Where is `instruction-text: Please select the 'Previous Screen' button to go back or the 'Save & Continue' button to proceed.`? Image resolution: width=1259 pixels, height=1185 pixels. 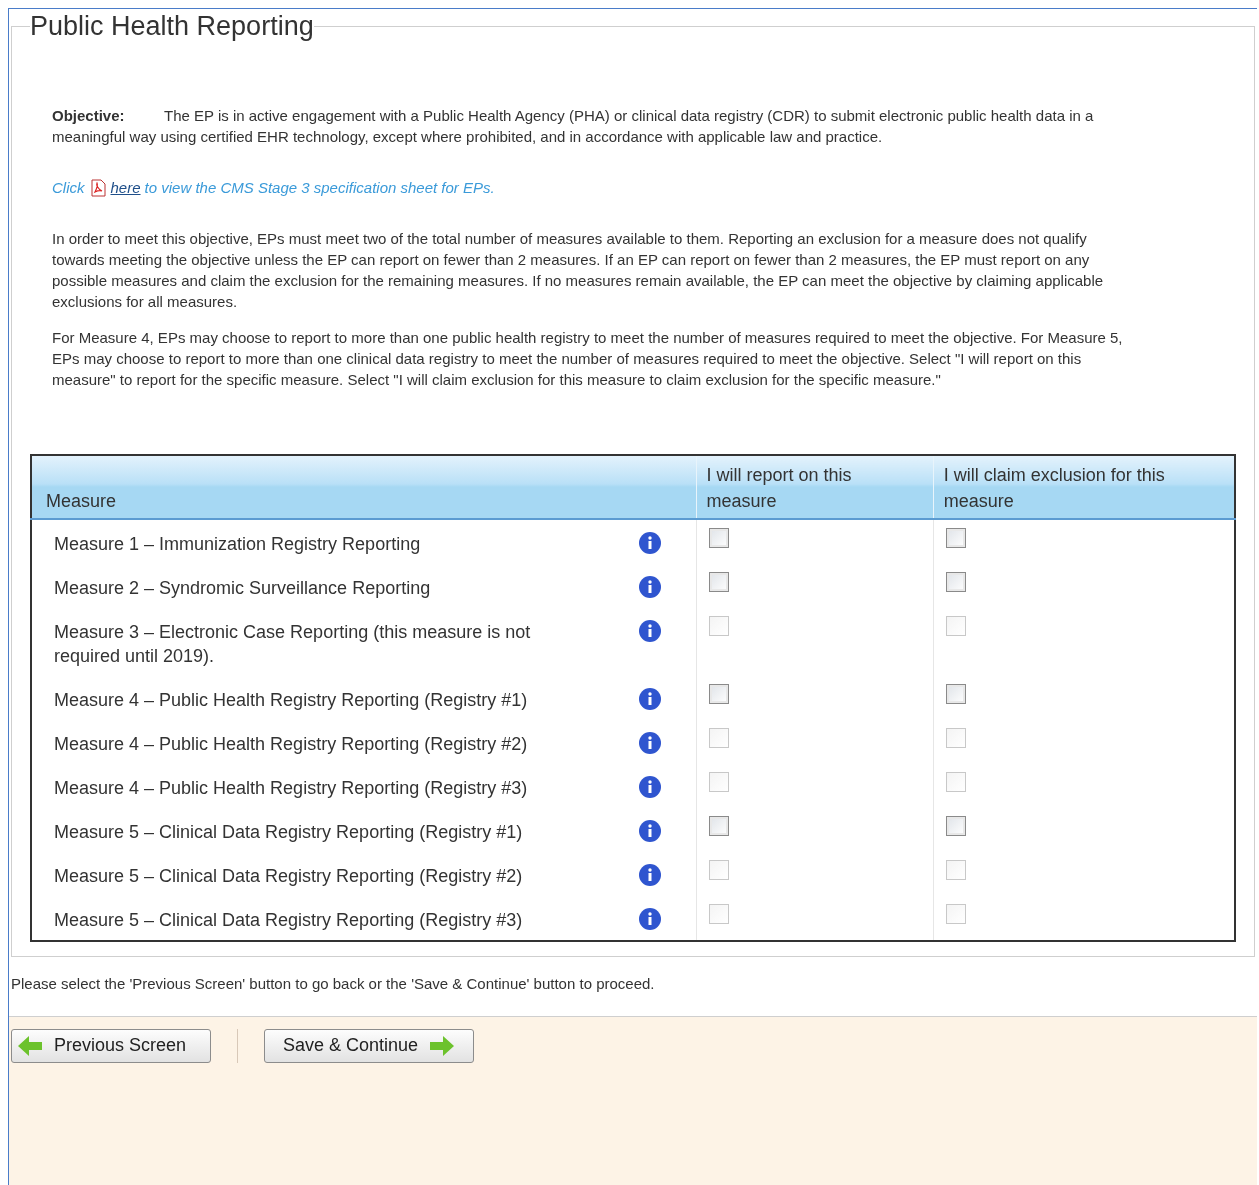
instruction-text: Please select the 'Previous Screen' button to go back or the 'Save & Continue' button to proceed. is located at coordinates (333, 984).